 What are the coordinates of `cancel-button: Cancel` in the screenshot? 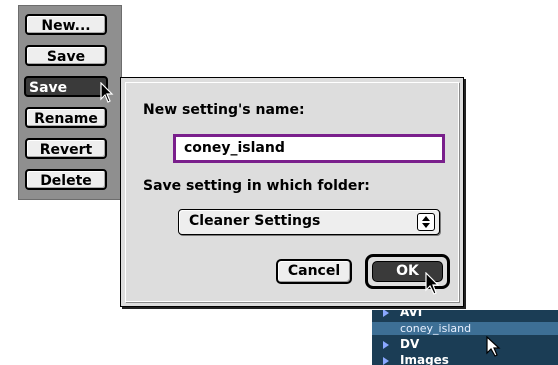 It's located at (314, 271).